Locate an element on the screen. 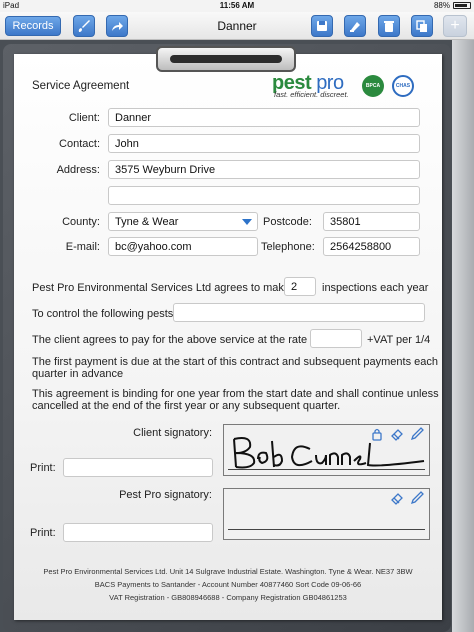 This screenshot has width=474, height=632. toolbar: Records Danner + is located at coordinates (237, 26).